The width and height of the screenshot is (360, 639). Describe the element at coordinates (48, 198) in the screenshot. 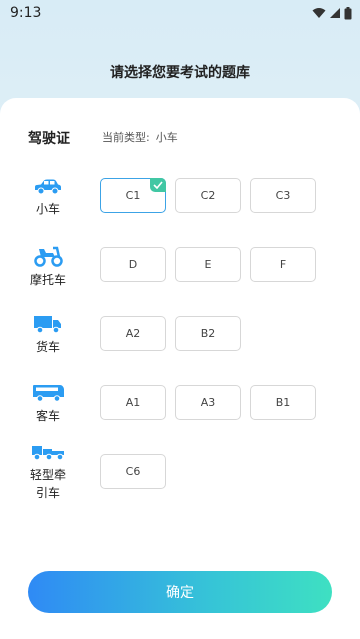

I see `vehicle-car: 小车` at that location.